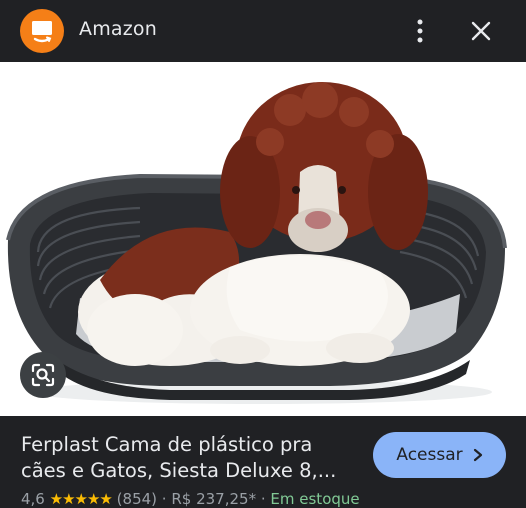 The image size is (526, 508). What do you see at coordinates (263, 31) in the screenshot?
I see `top-app-bar: Amazon` at bounding box center [263, 31].